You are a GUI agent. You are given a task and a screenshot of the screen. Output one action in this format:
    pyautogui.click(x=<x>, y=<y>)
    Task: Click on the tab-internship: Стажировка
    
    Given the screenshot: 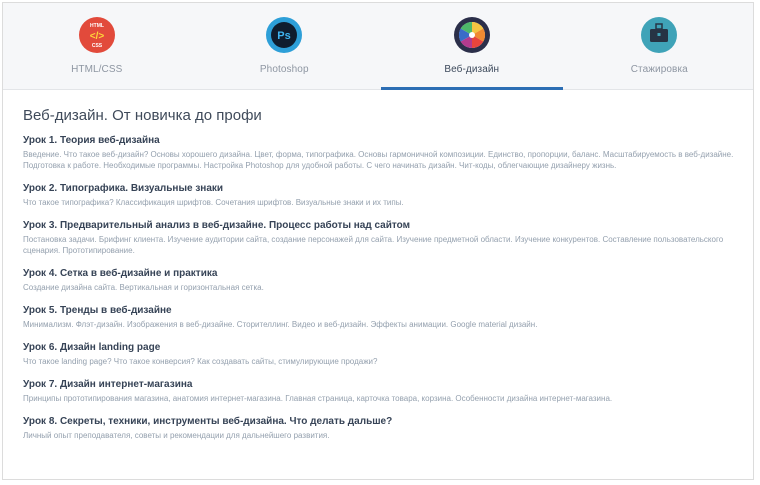 What is the action you would take?
    pyautogui.click(x=660, y=46)
    